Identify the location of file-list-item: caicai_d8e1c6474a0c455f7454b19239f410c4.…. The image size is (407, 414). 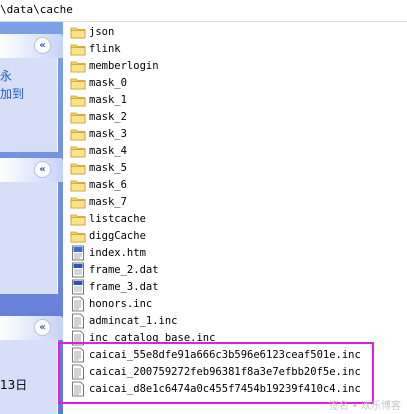
(215, 388).